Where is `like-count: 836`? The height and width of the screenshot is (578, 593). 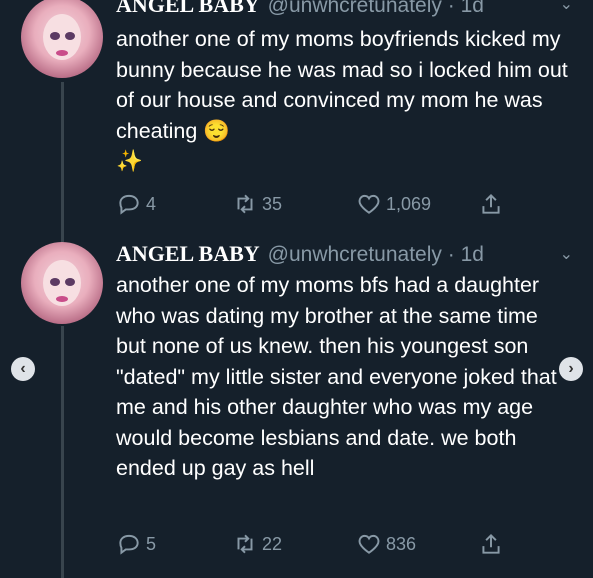
like-count: 836 is located at coordinates (401, 543).